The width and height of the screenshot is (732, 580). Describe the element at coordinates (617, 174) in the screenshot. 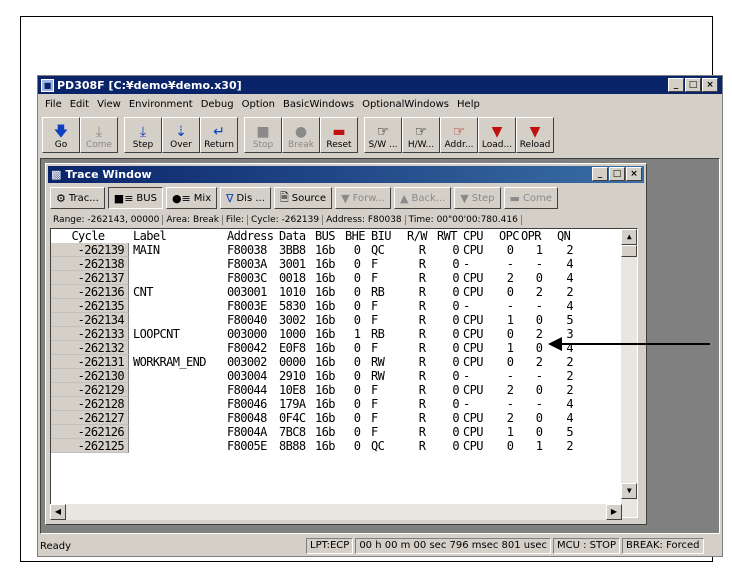

I see `trace-maximize-button: □` at that location.